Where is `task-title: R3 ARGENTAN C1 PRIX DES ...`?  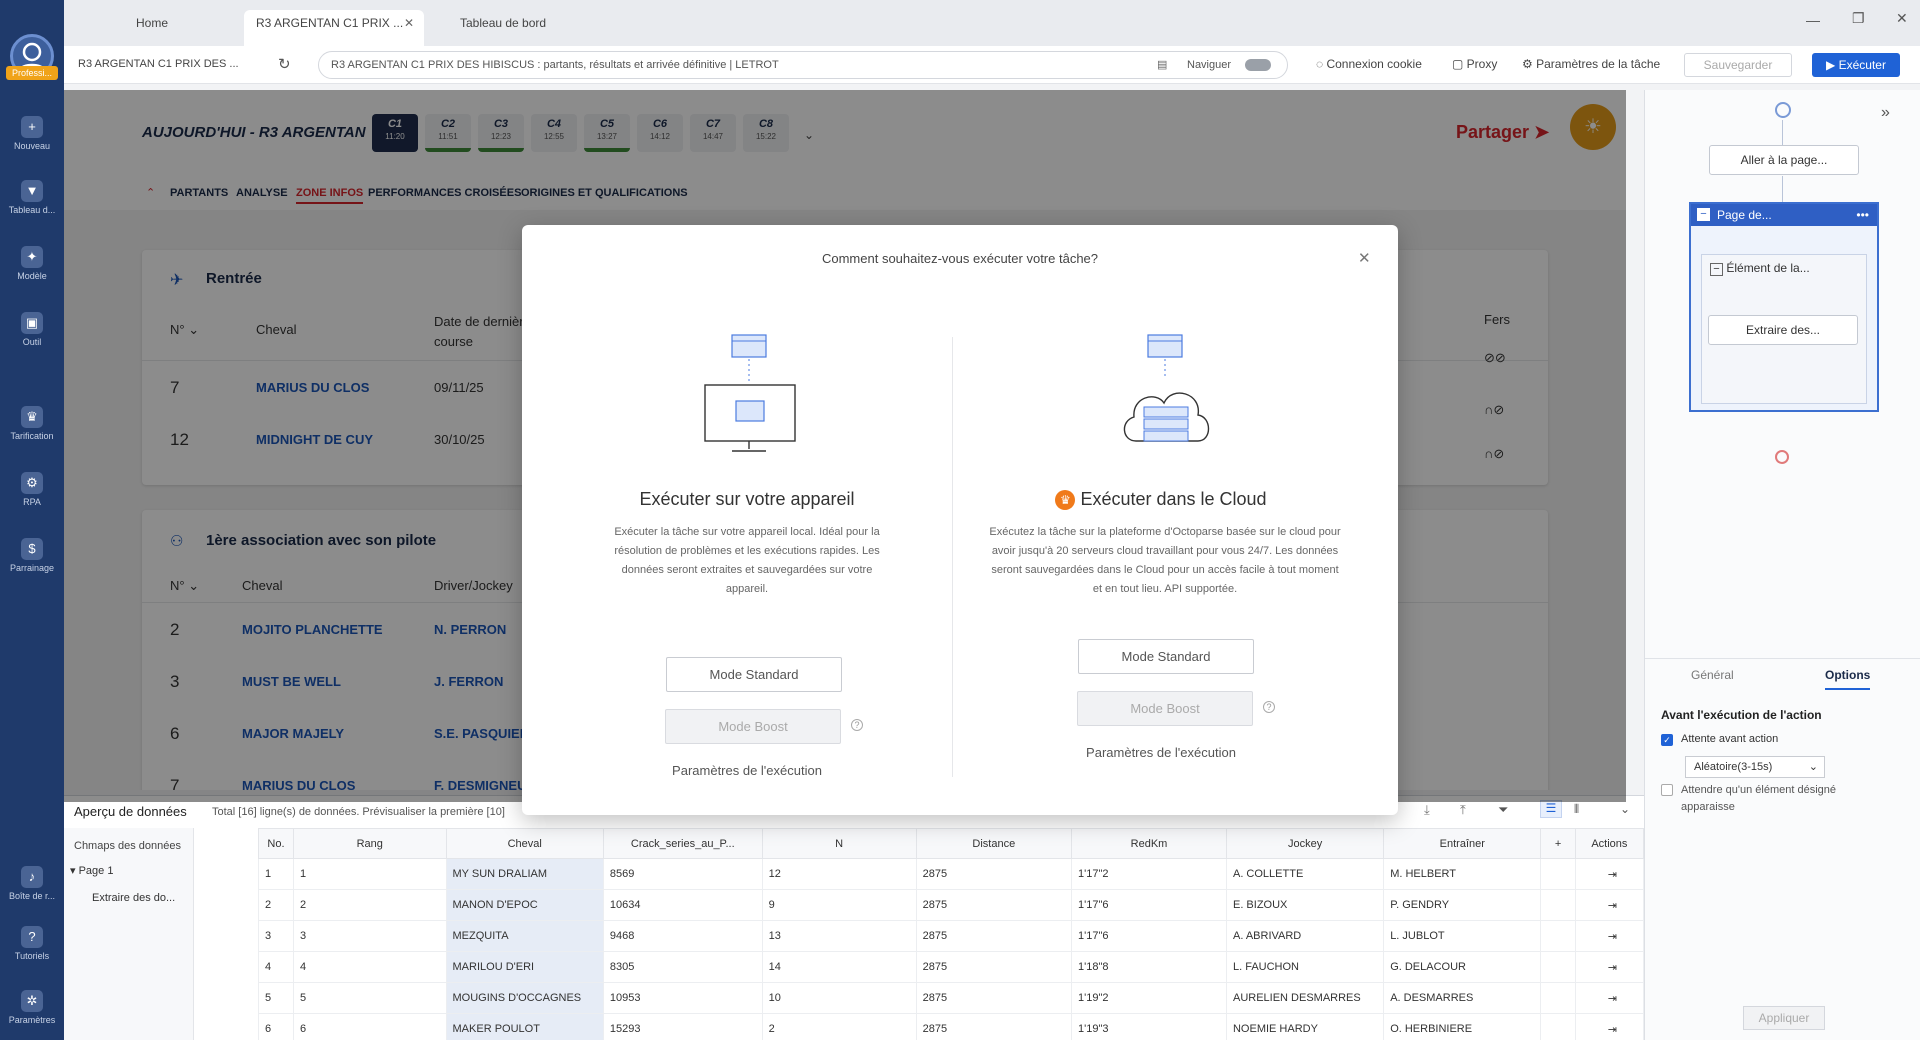 task-title: R3 ARGENTAN C1 PRIX DES ... is located at coordinates (158, 64).